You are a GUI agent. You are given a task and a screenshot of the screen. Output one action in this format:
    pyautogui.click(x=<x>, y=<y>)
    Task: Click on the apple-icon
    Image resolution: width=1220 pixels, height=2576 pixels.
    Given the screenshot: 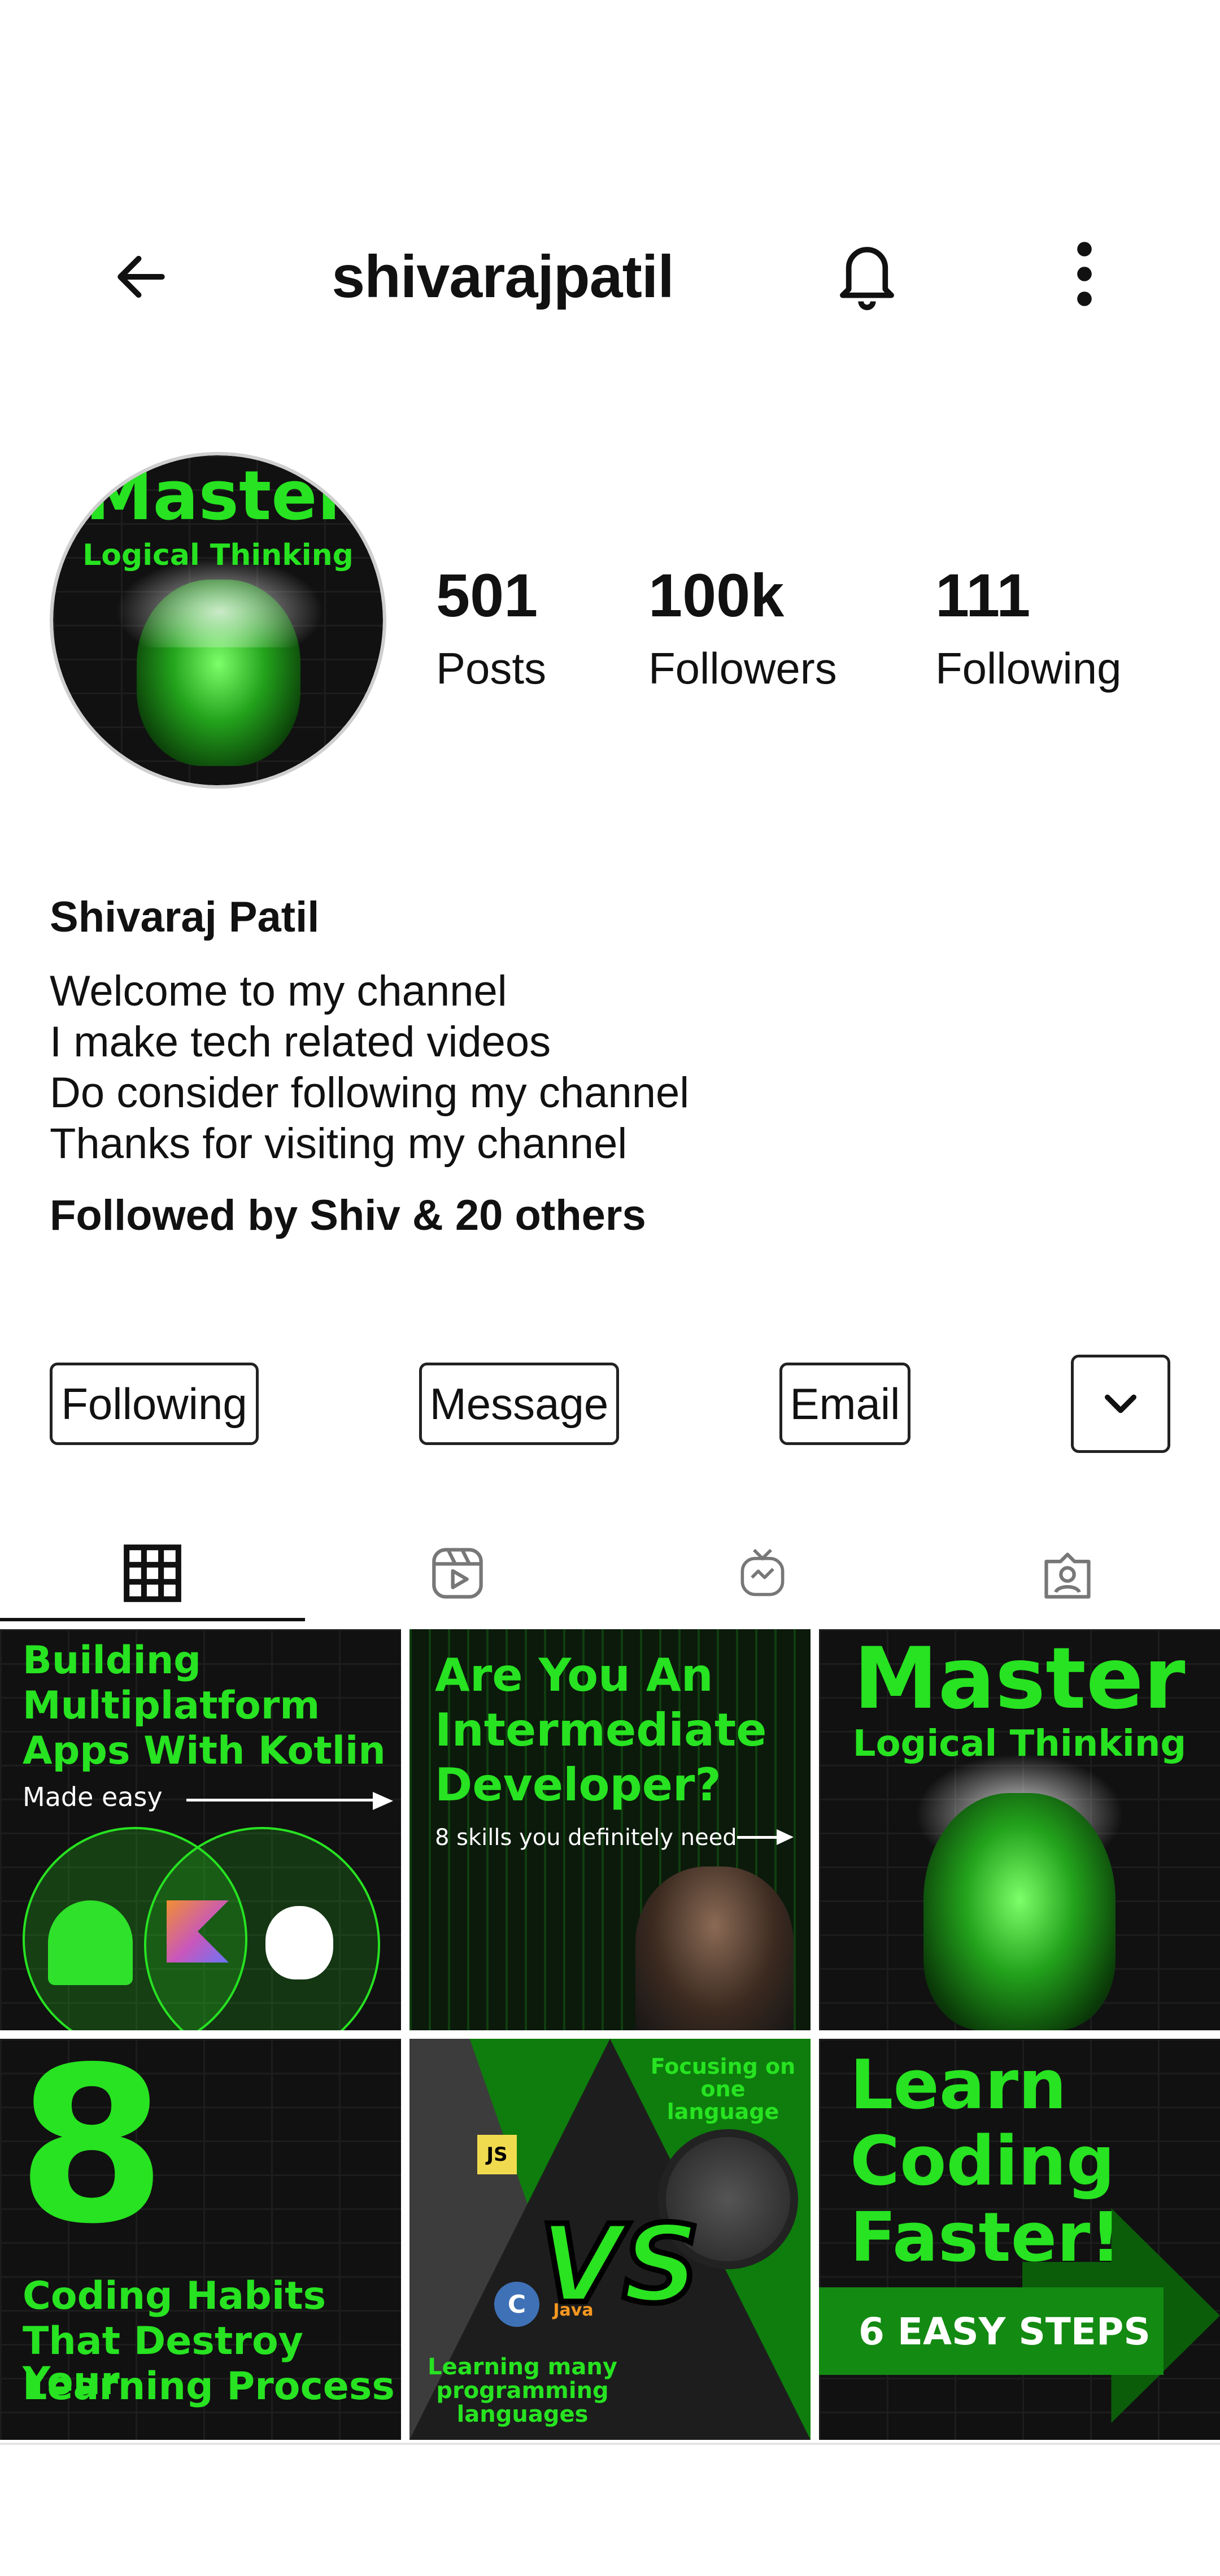 What is the action you would take?
    pyautogui.click(x=299, y=1942)
    